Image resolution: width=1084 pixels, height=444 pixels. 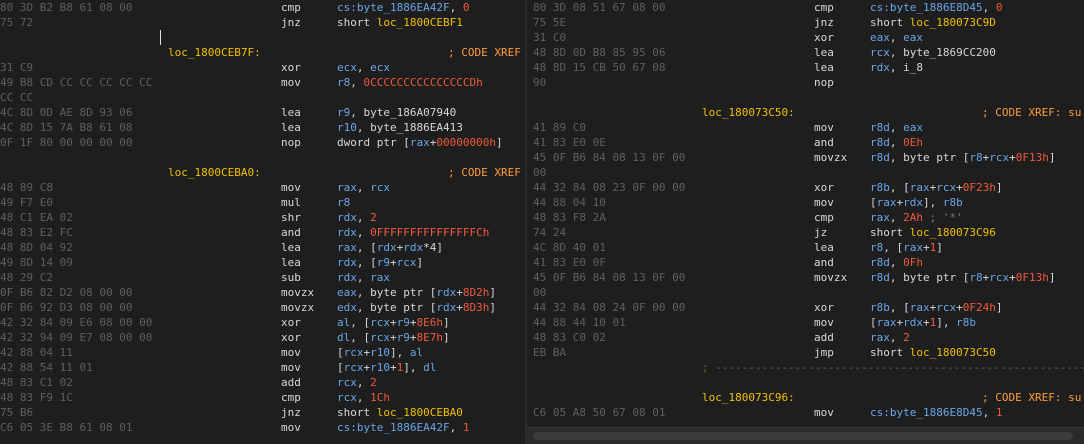 What do you see at coordinates (805, 142) in the screenshot?
I see `instruction-row: 41 83 E0 0E and r8d, 0Eh` at bounding box center [805, 142].